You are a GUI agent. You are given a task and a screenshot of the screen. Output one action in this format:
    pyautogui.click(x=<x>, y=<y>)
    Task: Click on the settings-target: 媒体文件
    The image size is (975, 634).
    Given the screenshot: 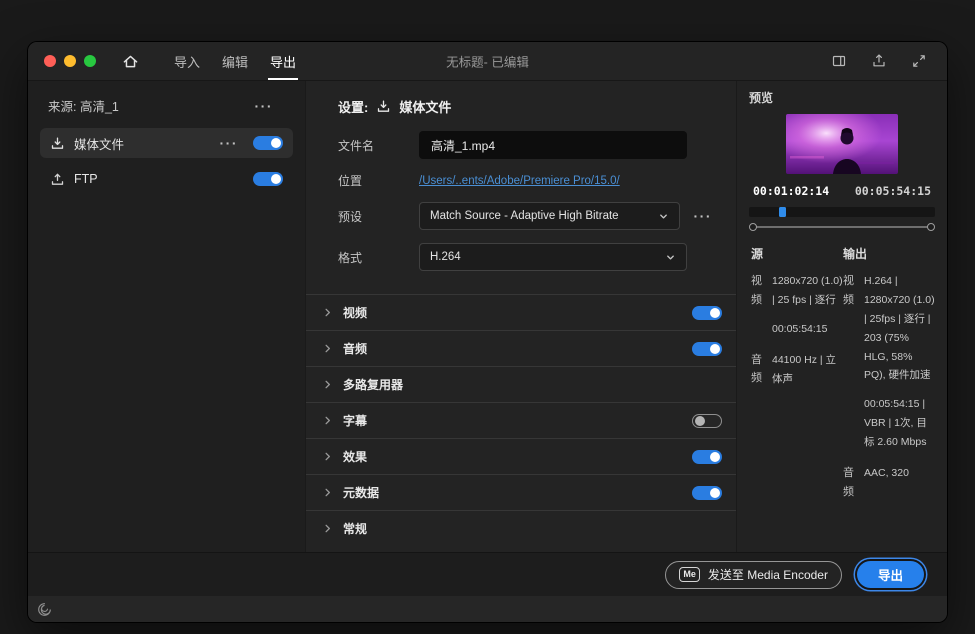 What is the action you would take?
    pyautogui.click(x=425, y=107)
    